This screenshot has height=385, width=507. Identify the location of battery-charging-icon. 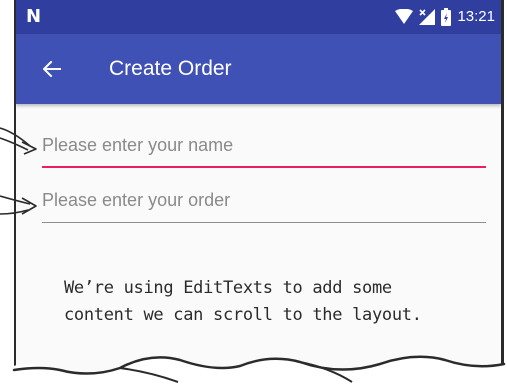
(446, 17).